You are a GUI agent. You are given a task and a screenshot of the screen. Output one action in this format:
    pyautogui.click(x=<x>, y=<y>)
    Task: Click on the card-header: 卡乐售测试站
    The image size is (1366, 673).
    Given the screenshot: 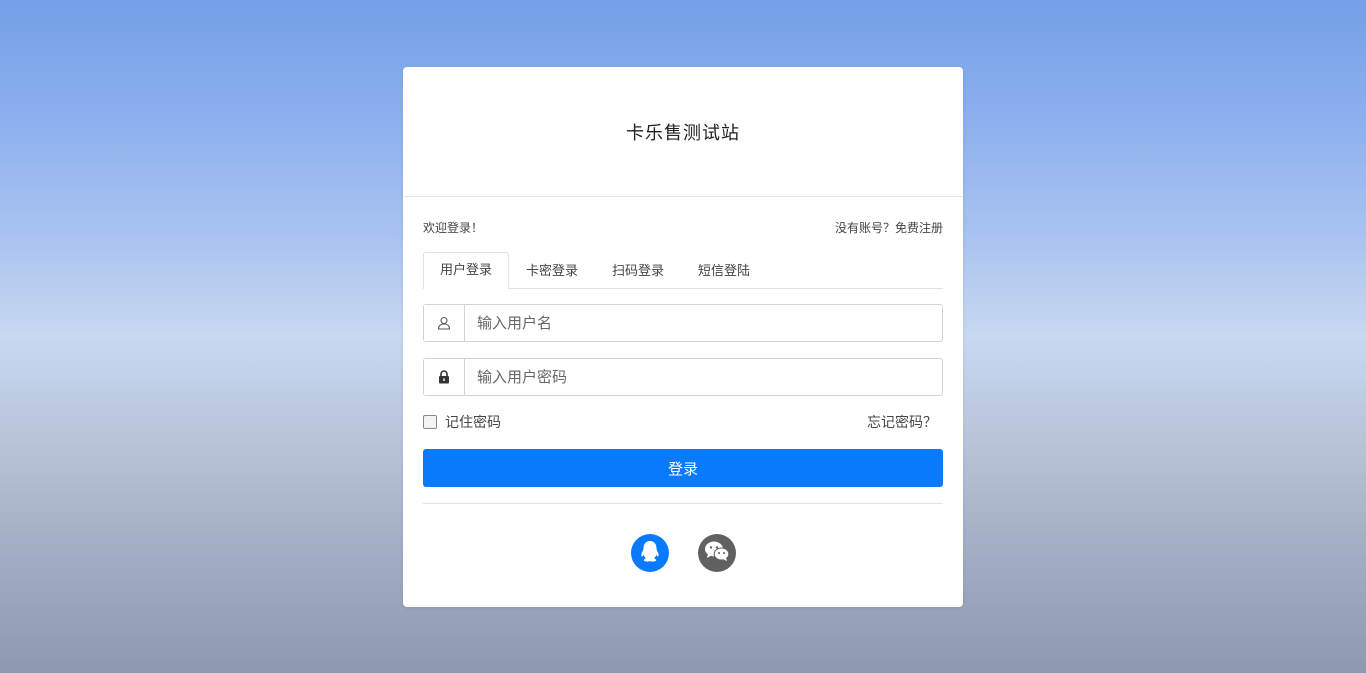 What is the action you would take?
    pyautogui.click(x=683, y=132)
    